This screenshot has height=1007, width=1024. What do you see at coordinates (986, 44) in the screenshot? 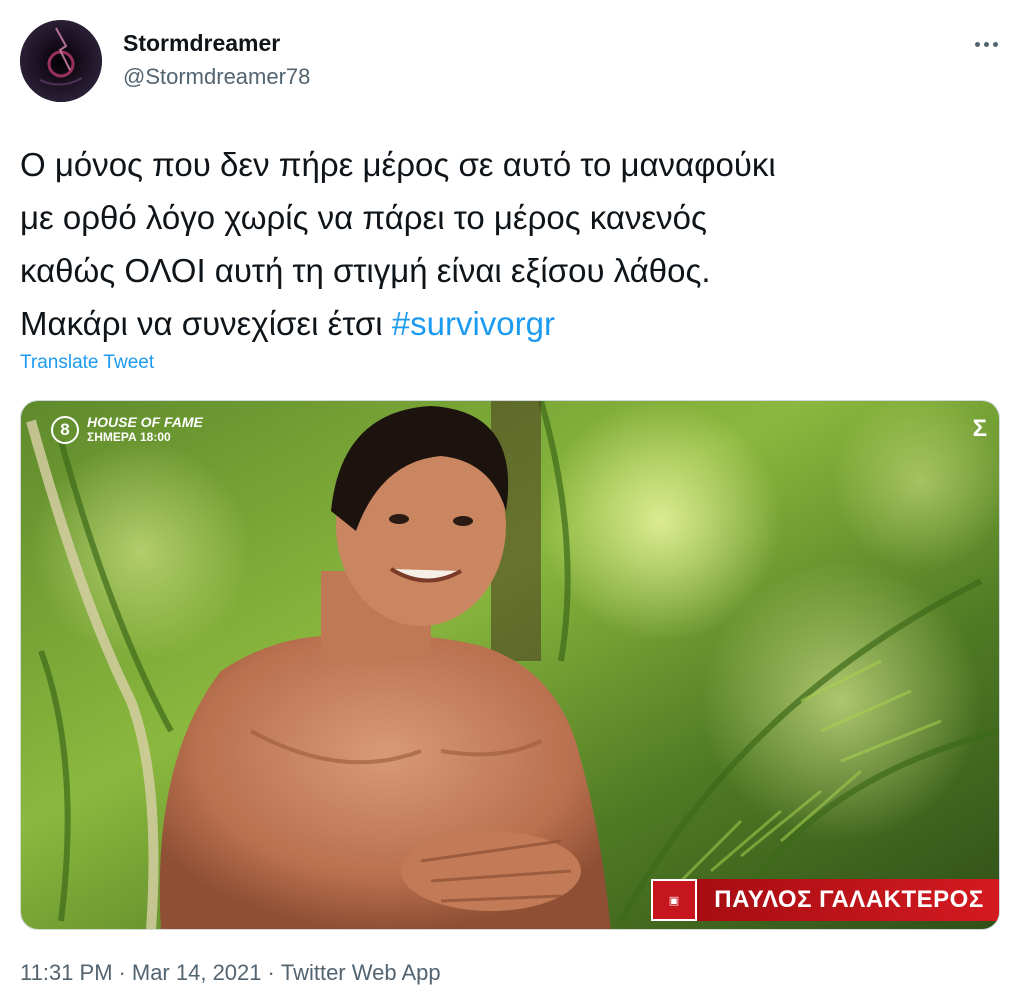
I see `more-options-icon` at bounding box center [986, 44].